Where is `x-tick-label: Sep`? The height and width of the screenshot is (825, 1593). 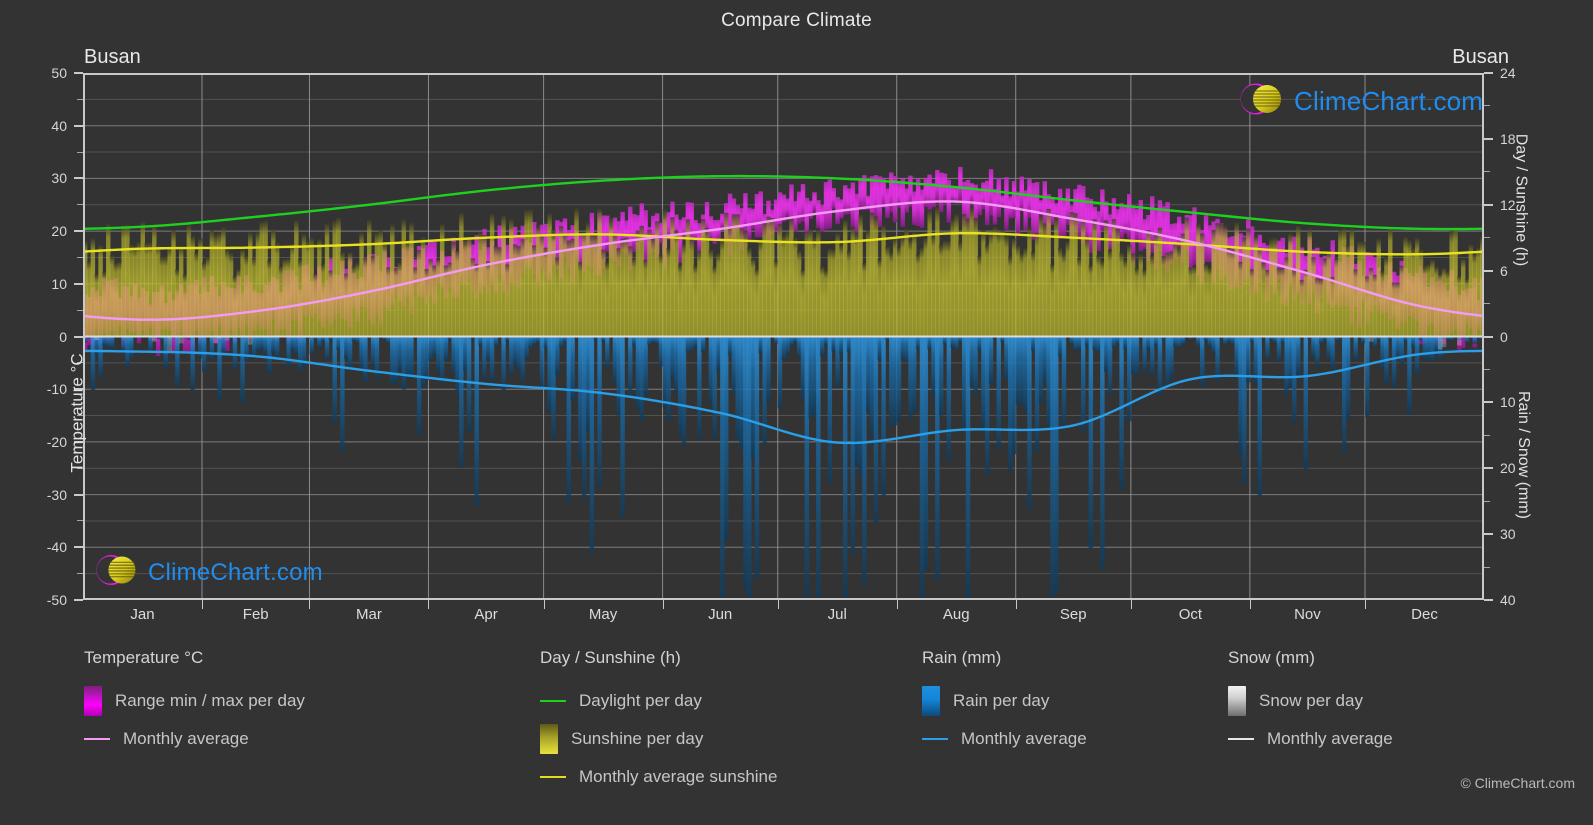 x-tick-label: Sep is located at coordinates (1073, 614).